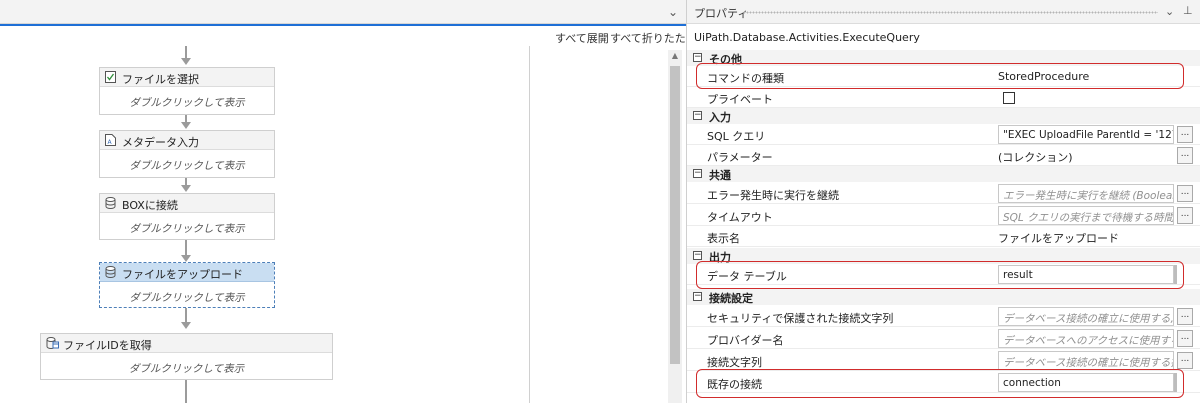 The height and width of the screenshot is (403, 1200). Describe the element at coordinates (720, 175) in the screenshot. I see `category-label: 共通` at that location.